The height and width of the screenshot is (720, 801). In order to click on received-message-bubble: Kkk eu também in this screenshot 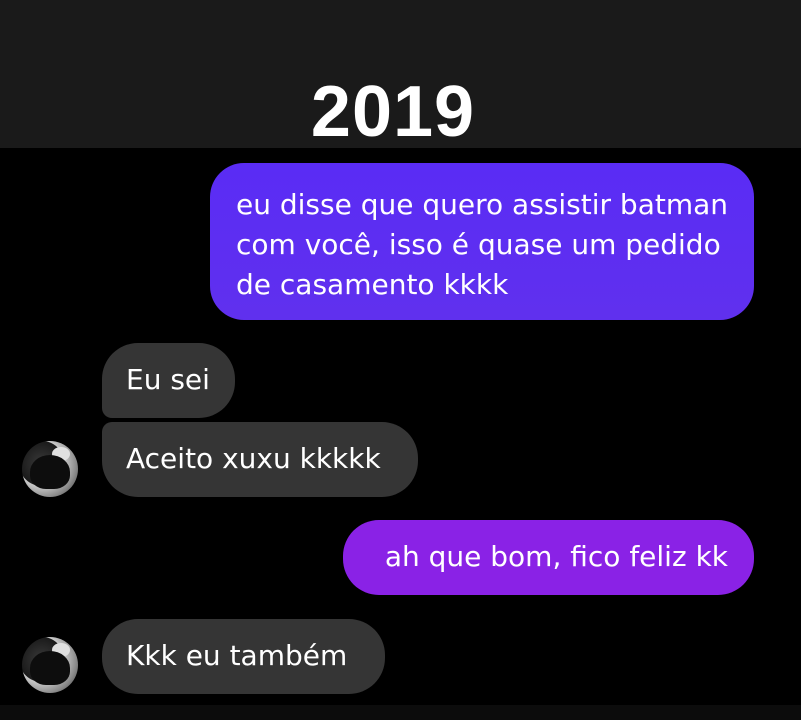, I will do `click(243, 656)`.